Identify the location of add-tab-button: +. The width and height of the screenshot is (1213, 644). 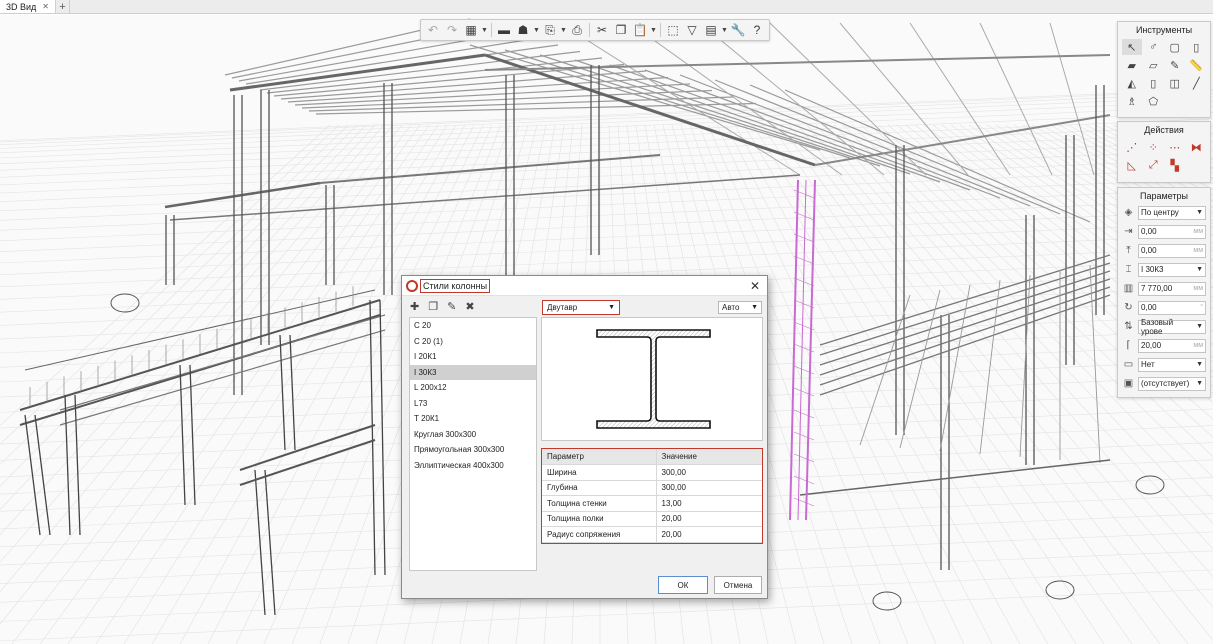
(63, 6).